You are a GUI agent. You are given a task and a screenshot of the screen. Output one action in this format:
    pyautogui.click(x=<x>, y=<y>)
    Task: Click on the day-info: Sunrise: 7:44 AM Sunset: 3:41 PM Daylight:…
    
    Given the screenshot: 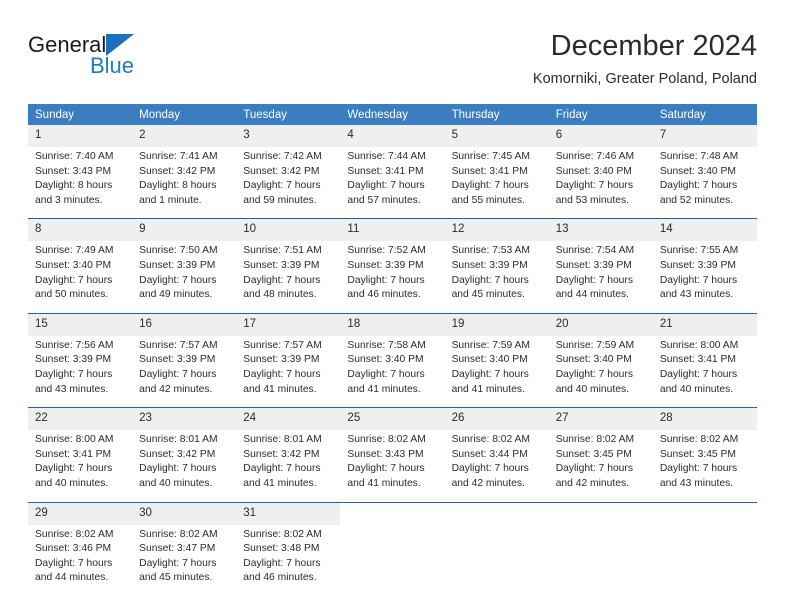 What is the action you would take?
    pyautogui.click(x=392, y=182)
    